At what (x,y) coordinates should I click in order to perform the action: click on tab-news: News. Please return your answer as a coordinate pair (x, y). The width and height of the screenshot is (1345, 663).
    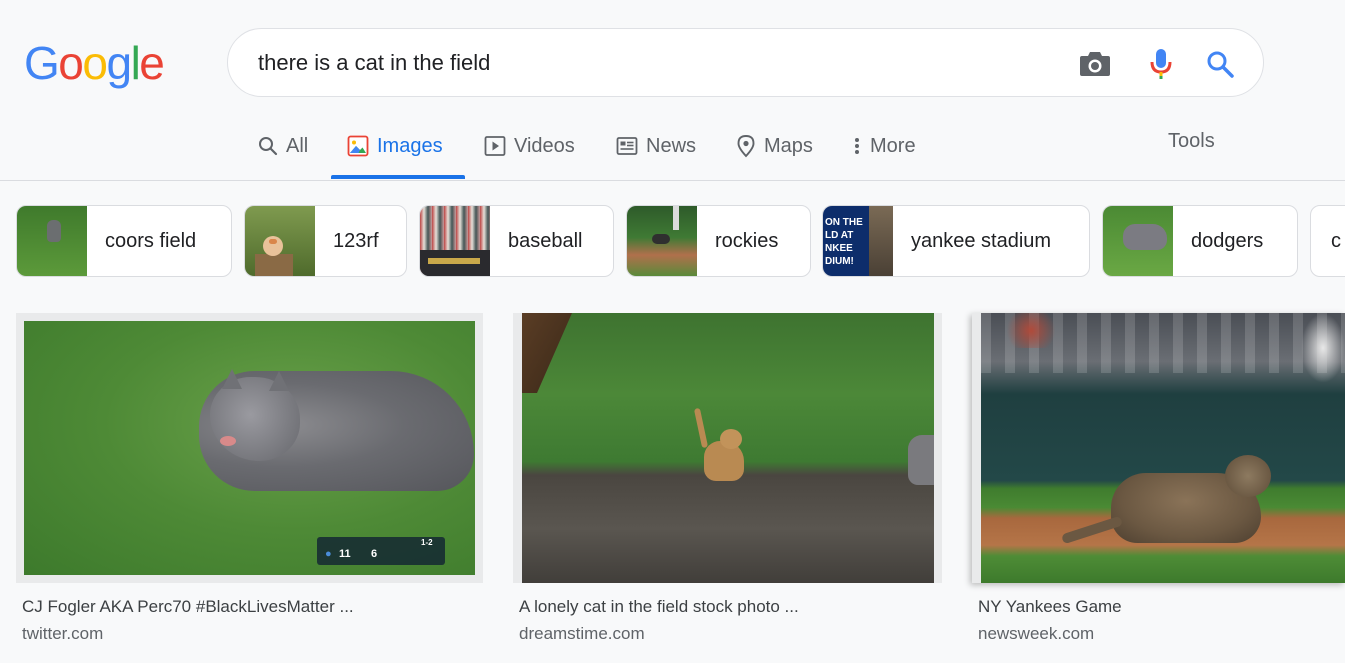
    Looking at the image, I should click on (656, 146).